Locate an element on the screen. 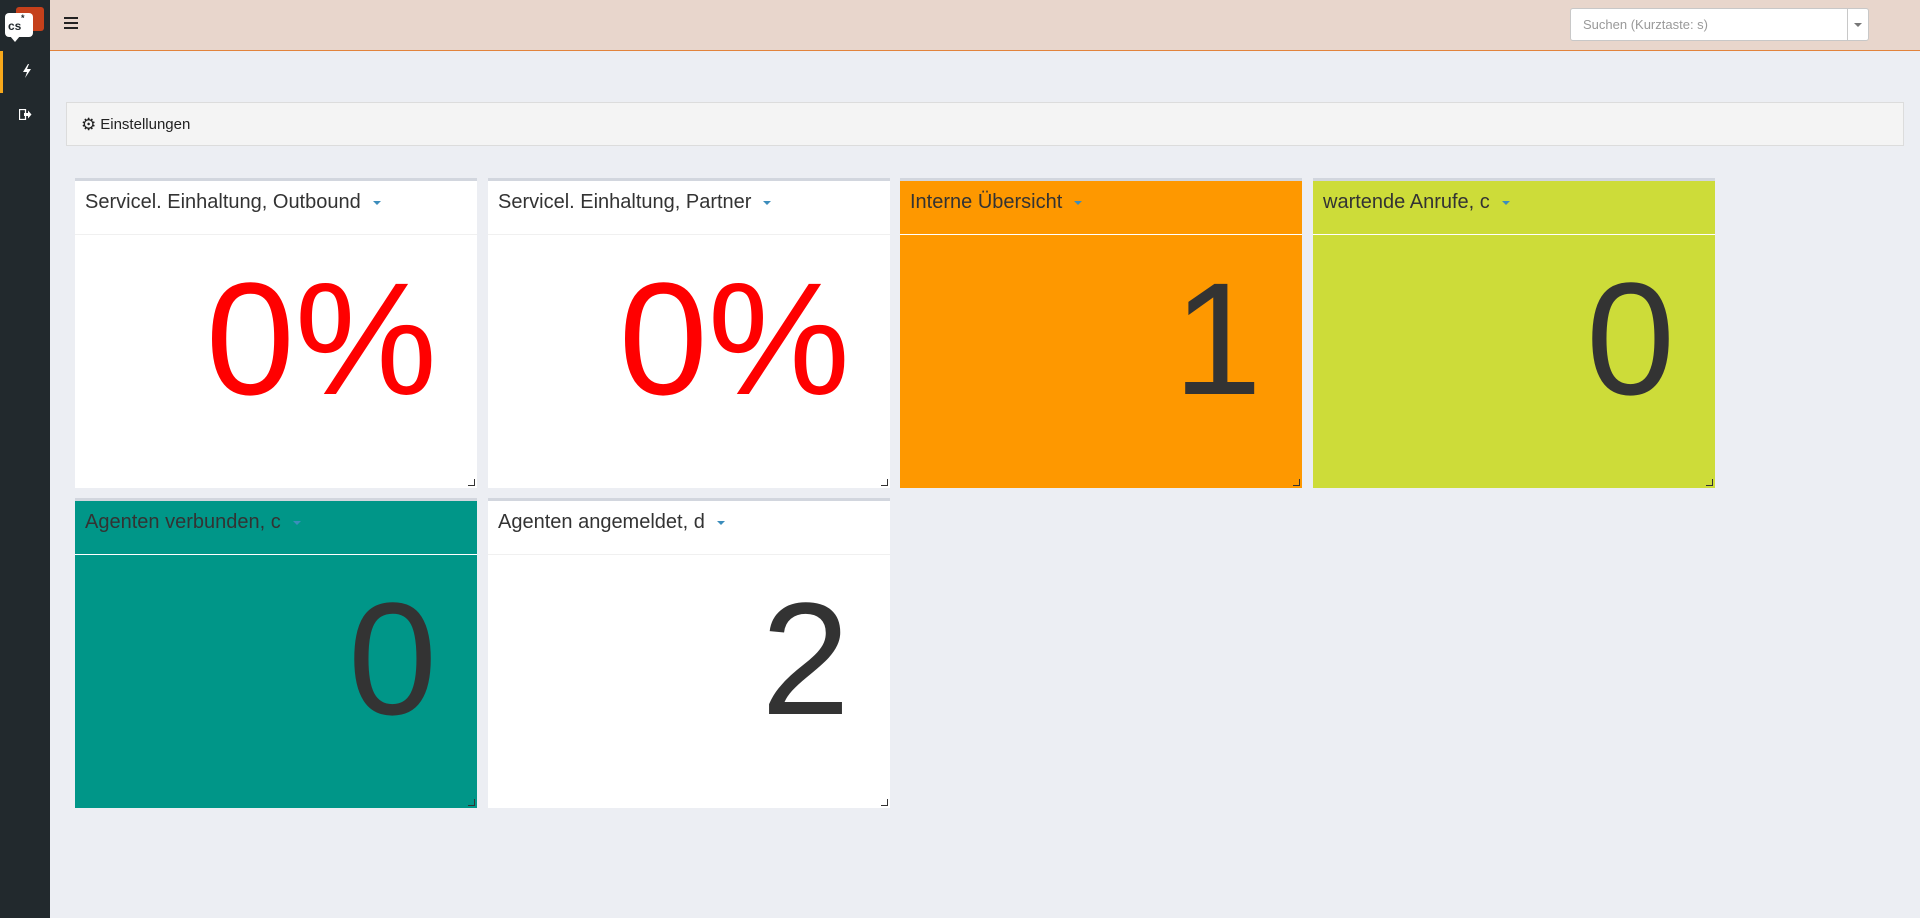  settings-button: ⚙ Einstellungen is located at coordinates (985, 124).